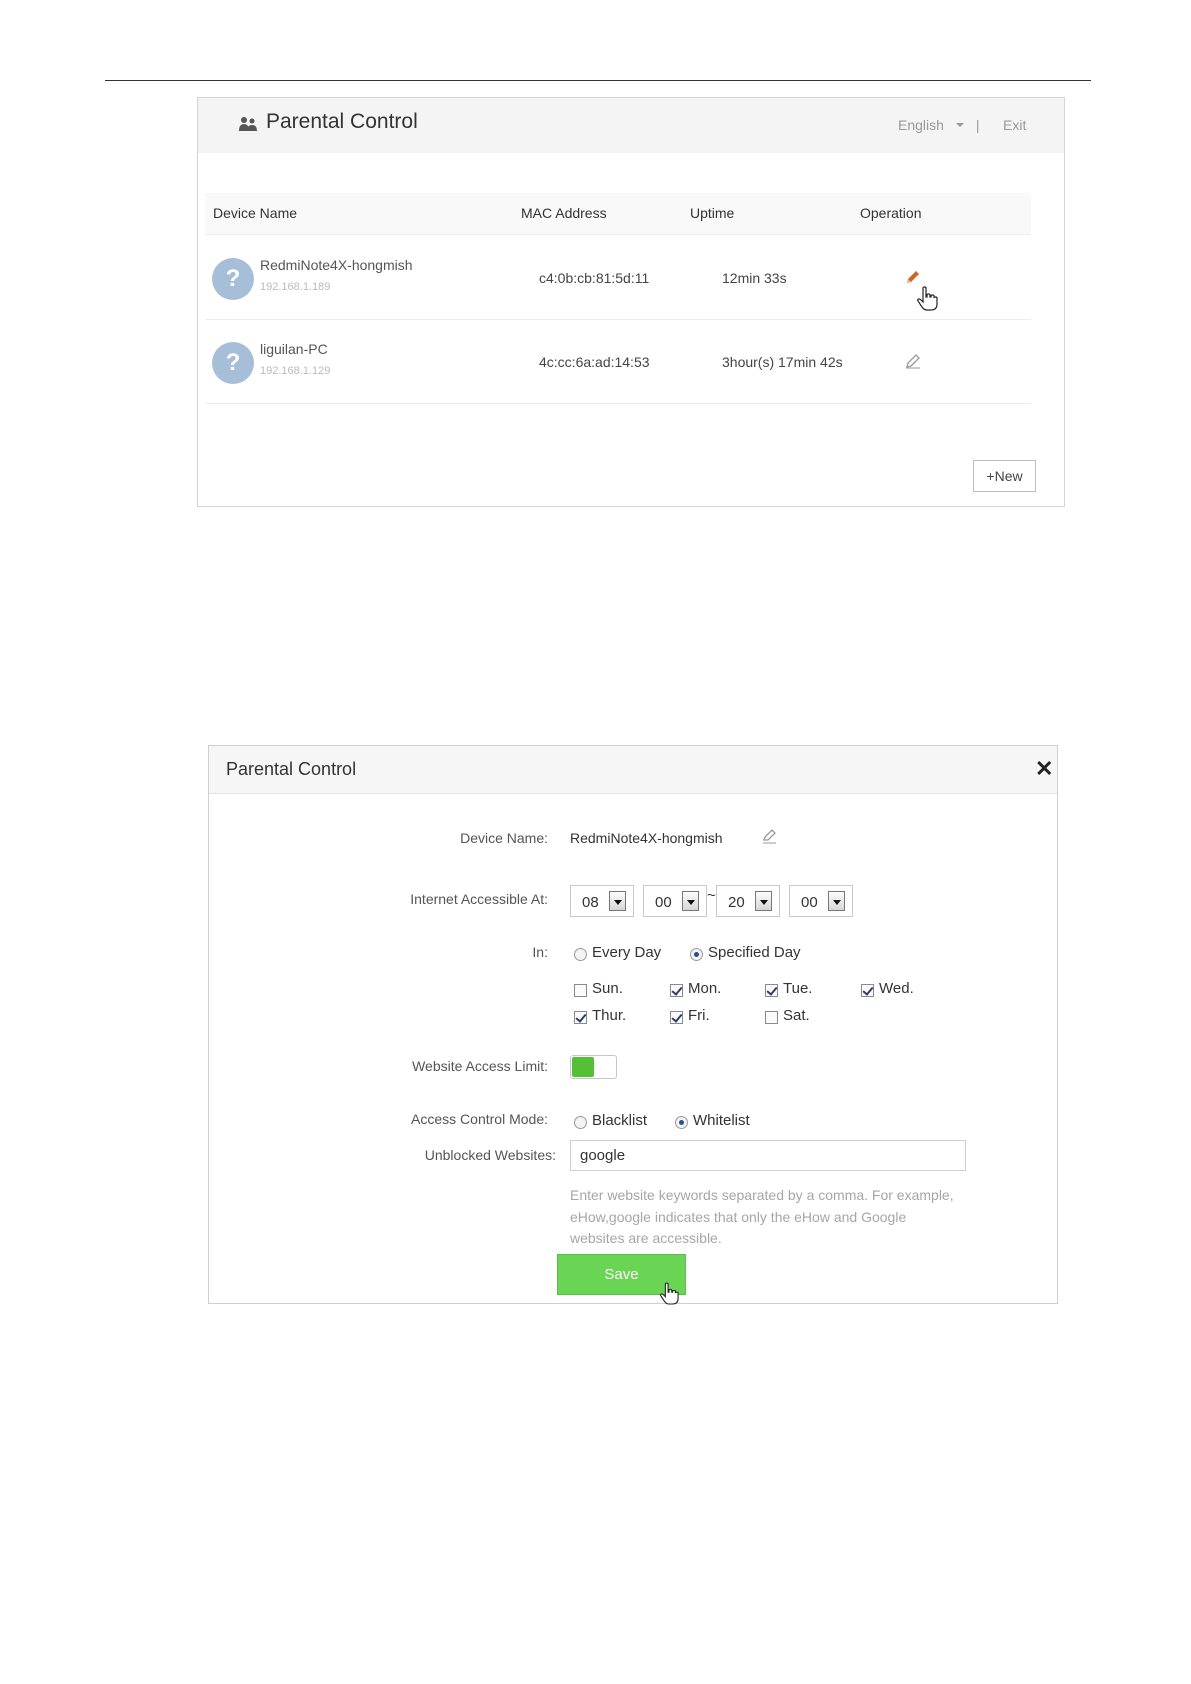  What do you see at coordinates (580, 990) in the screenshot?
I see `sun-checkbox` at bounding box center [580, 990].